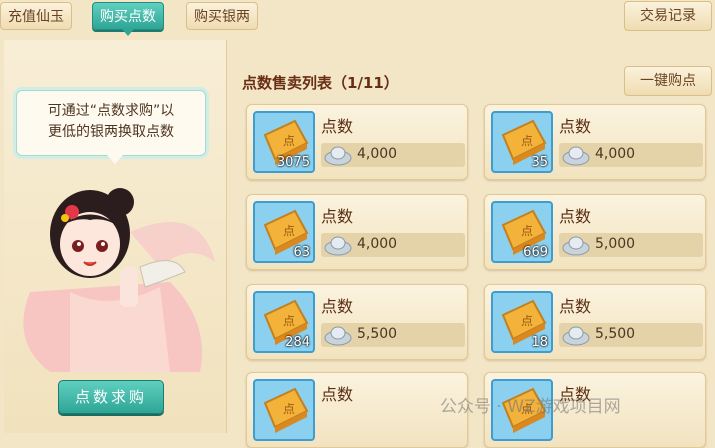  I want to click on point-token-icon: 点 284, so click(284, 322).